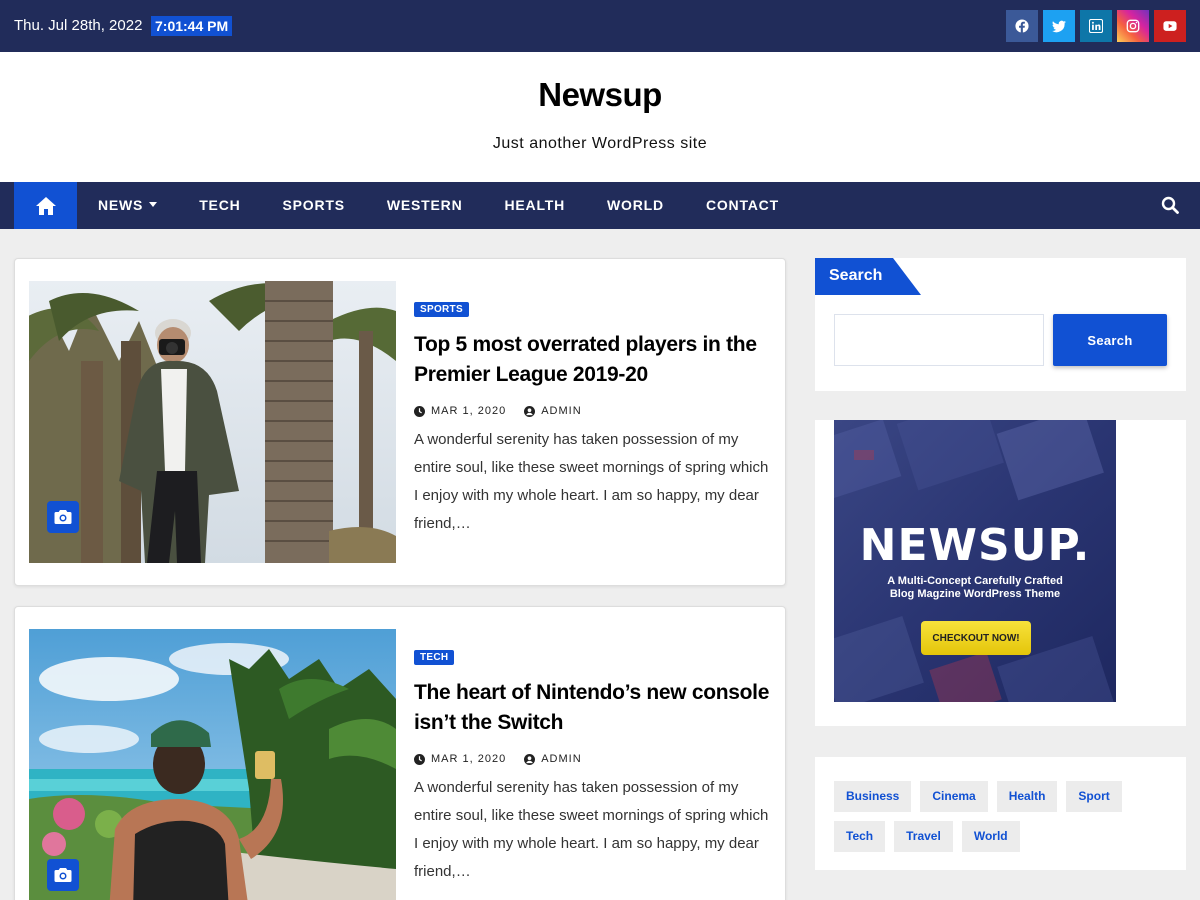  I want to click on nav-item-news: NEWS, so click(127, 205).